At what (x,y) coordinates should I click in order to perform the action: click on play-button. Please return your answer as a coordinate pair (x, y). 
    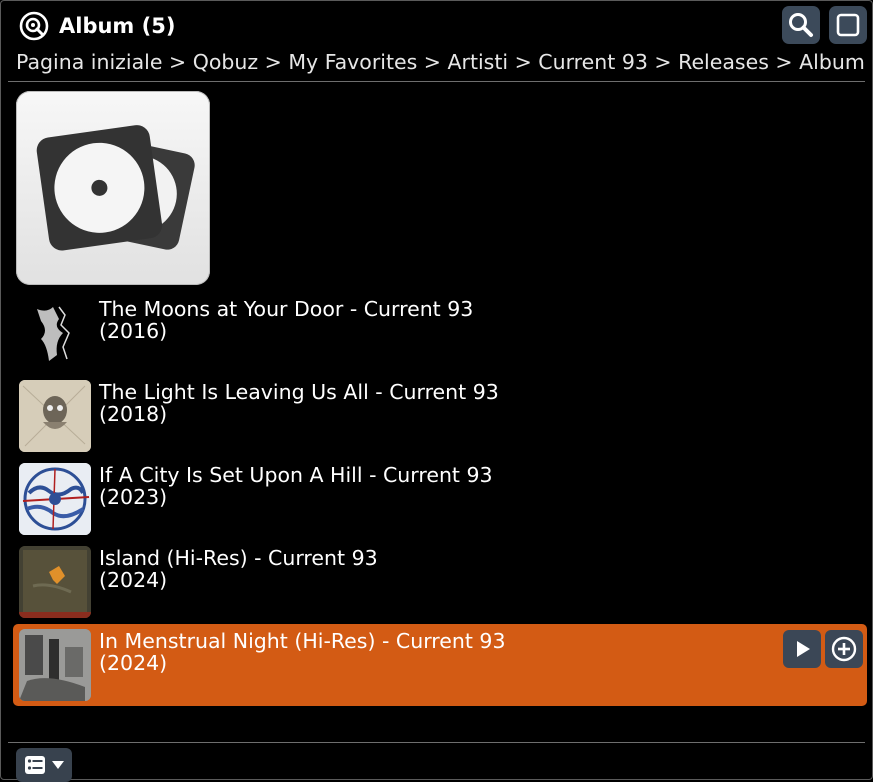
    Looking at the image, I should click on (802, 649).